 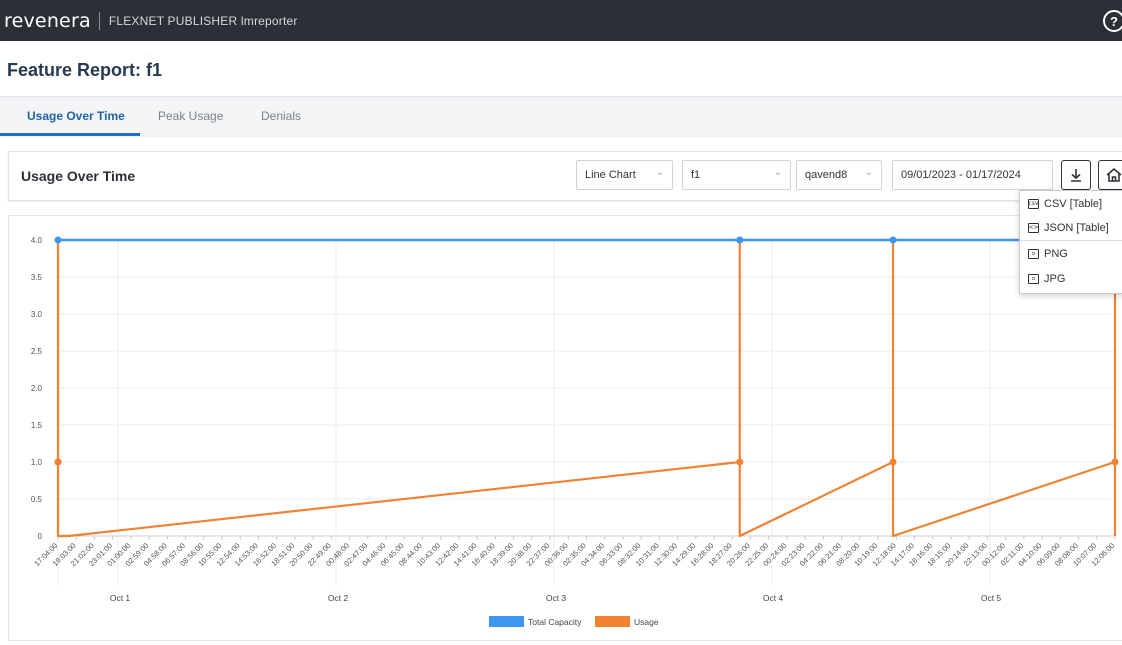 I want to click on home-button, so click(x=1110, y=175).